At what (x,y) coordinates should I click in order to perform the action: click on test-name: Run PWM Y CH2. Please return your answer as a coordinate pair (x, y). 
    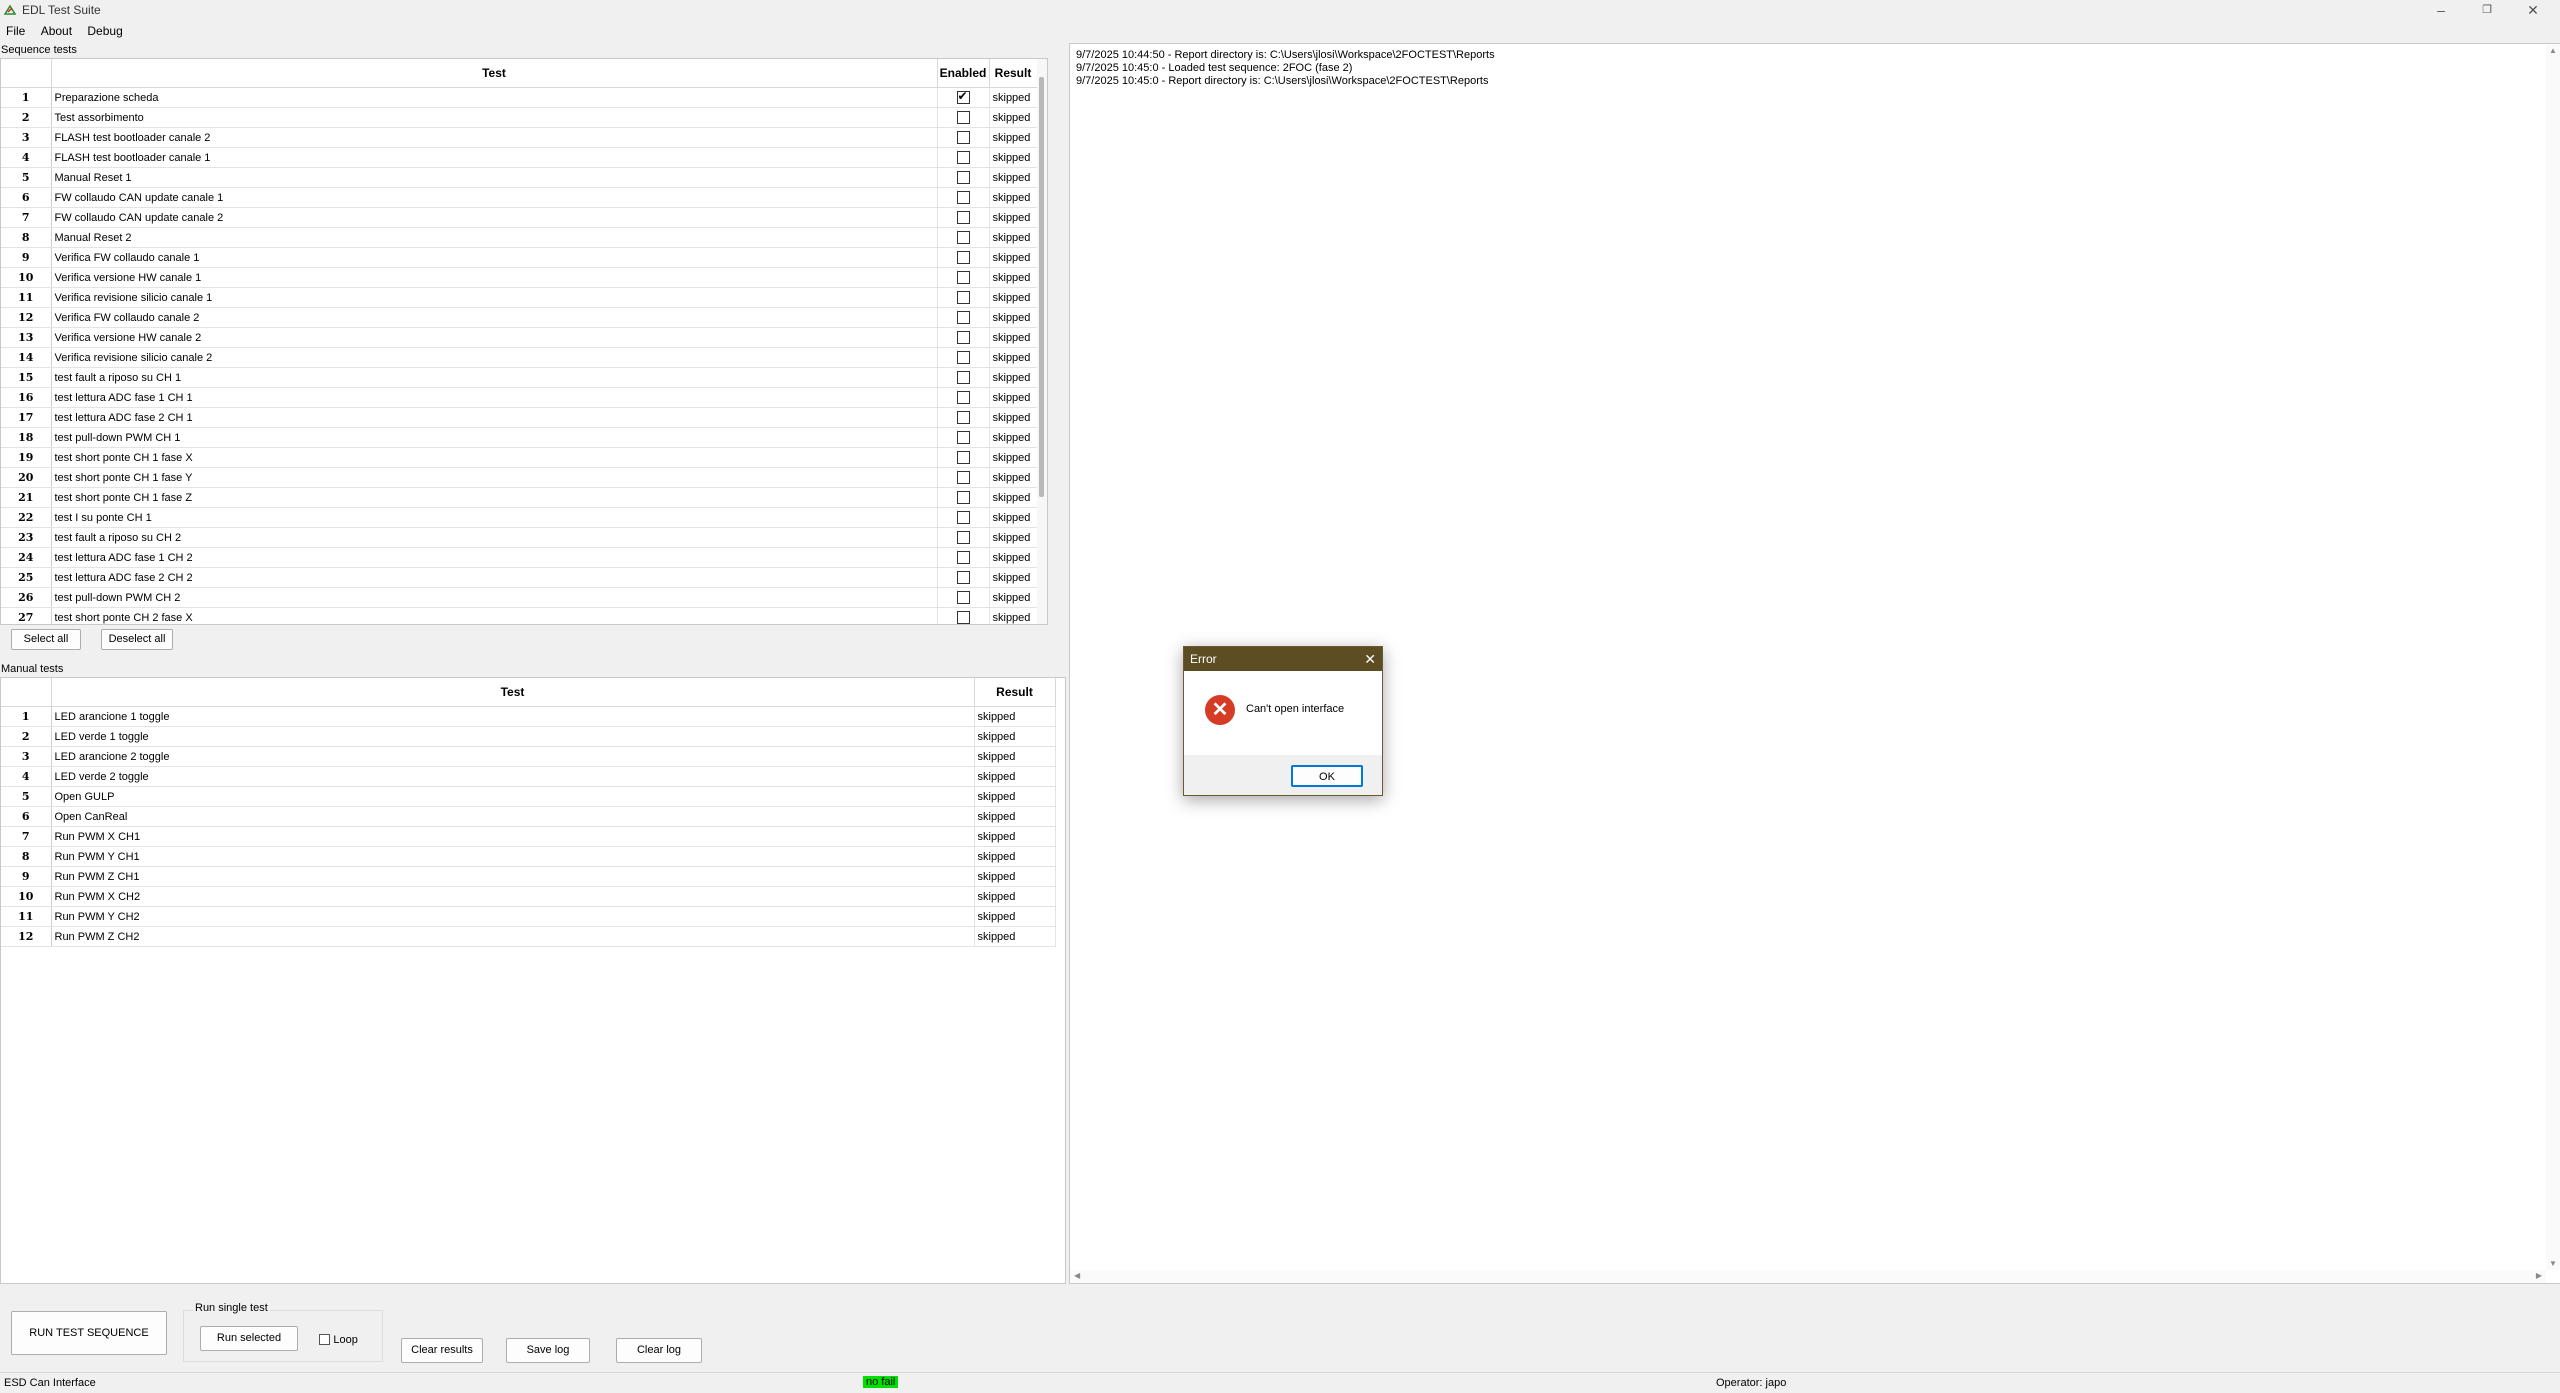
    Looking at the image, I should click on (513, 916).